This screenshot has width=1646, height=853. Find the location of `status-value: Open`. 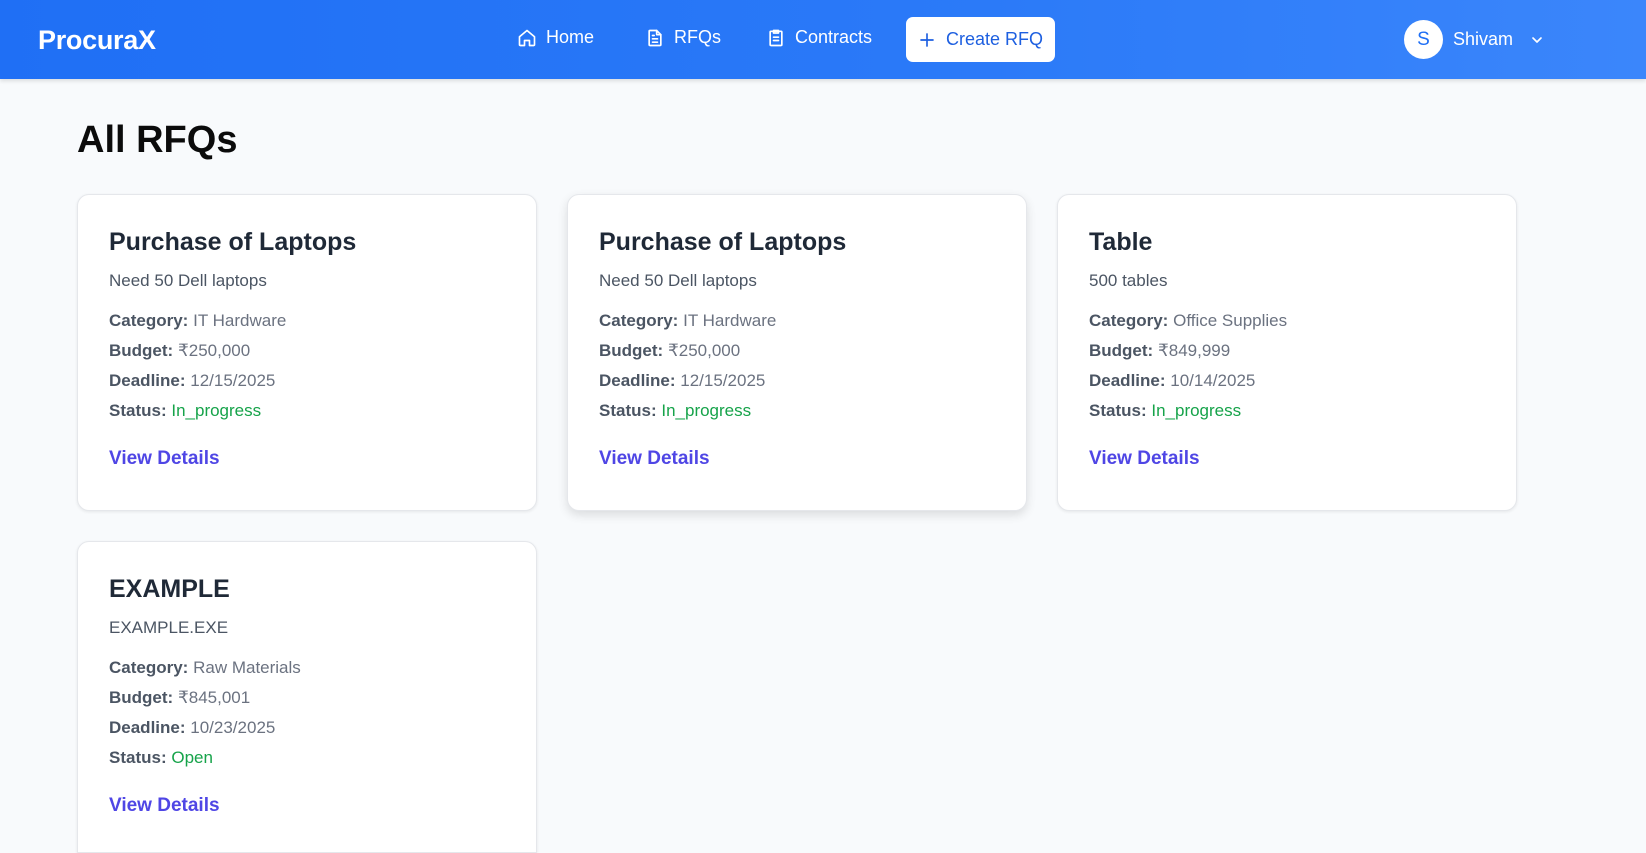

status-value: Open is located at coordinates (192, 757).